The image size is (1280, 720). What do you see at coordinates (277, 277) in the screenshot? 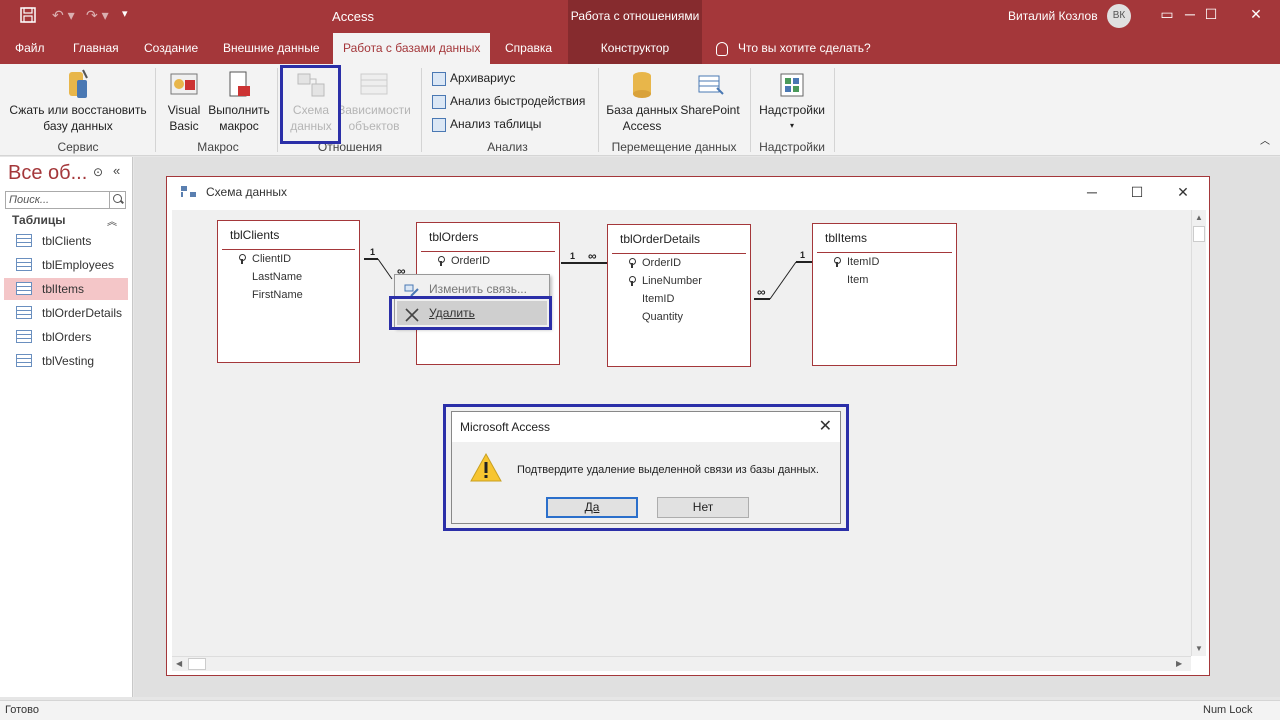
I see `field-item: LastName` at bounding box center [277, 277].